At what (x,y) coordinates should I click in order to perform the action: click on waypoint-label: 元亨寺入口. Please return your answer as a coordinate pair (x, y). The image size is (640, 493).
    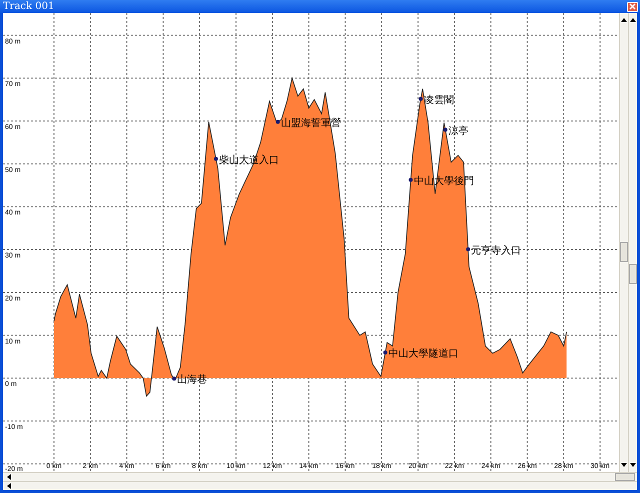
    Looking at the image, I should click on (496, 250).